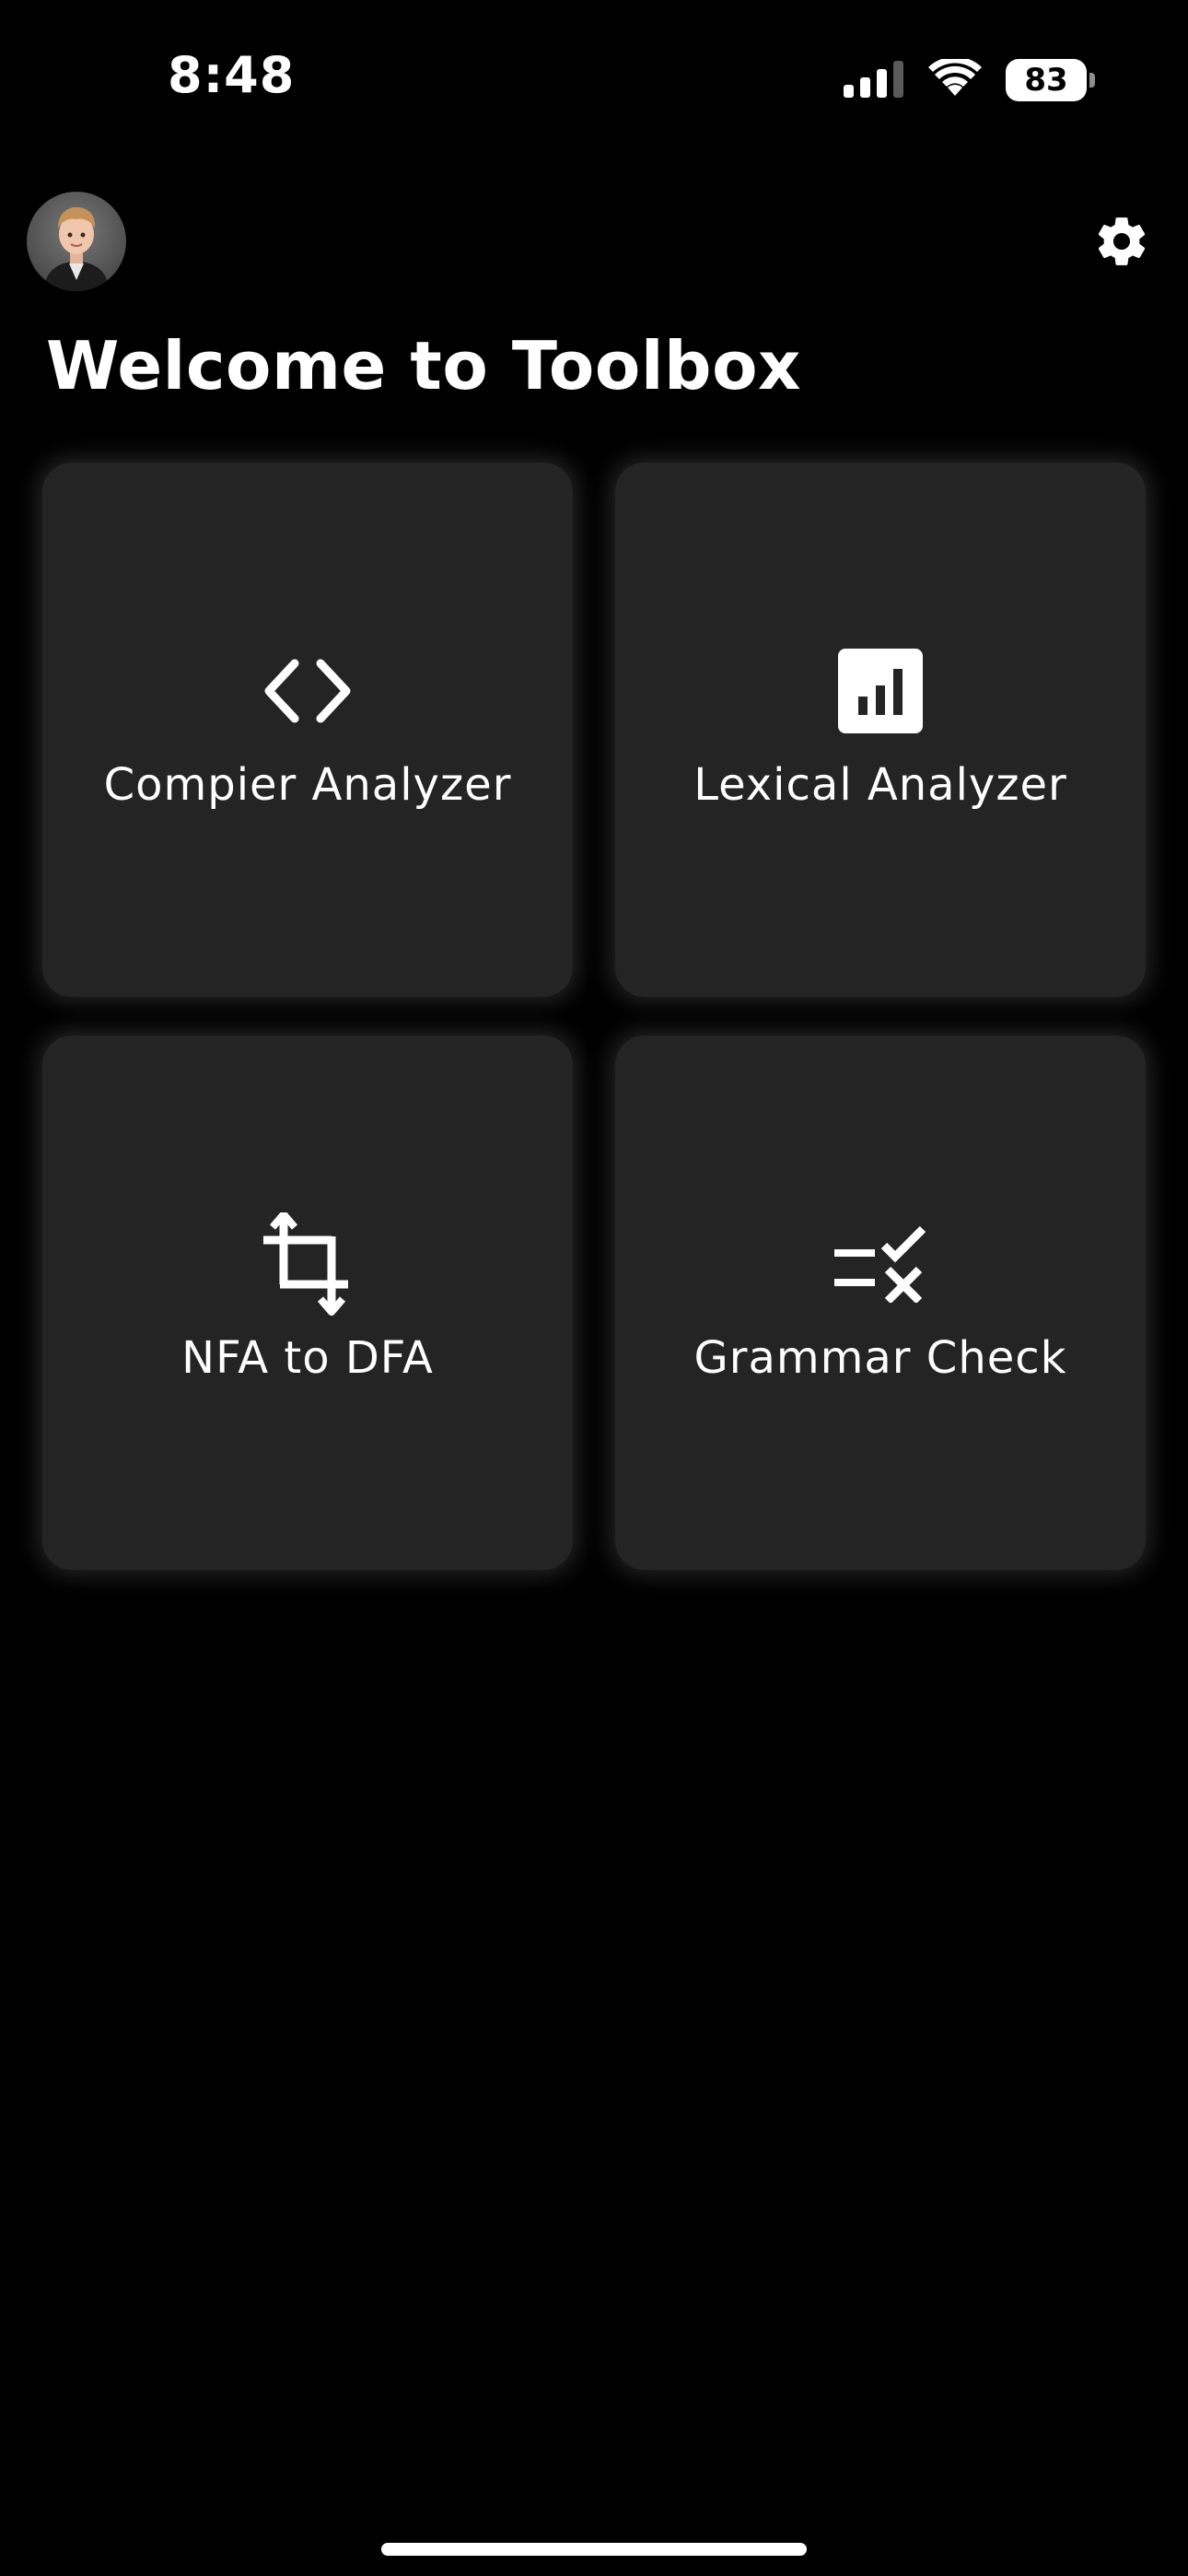 Image resolution: width=1188 pixels, height=2576 pixels. Describe the element at coordinates (880, 1358) in the screenshot. I see `tool-label: Grammar Check` at that location.